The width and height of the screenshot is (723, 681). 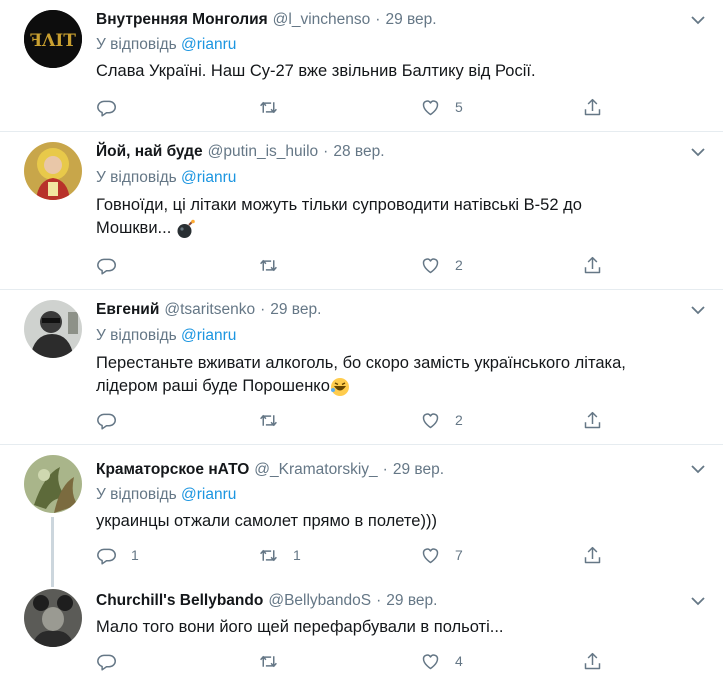 I want to click on display-name: Внутренняя Монголия, so click(x=182, y=19).